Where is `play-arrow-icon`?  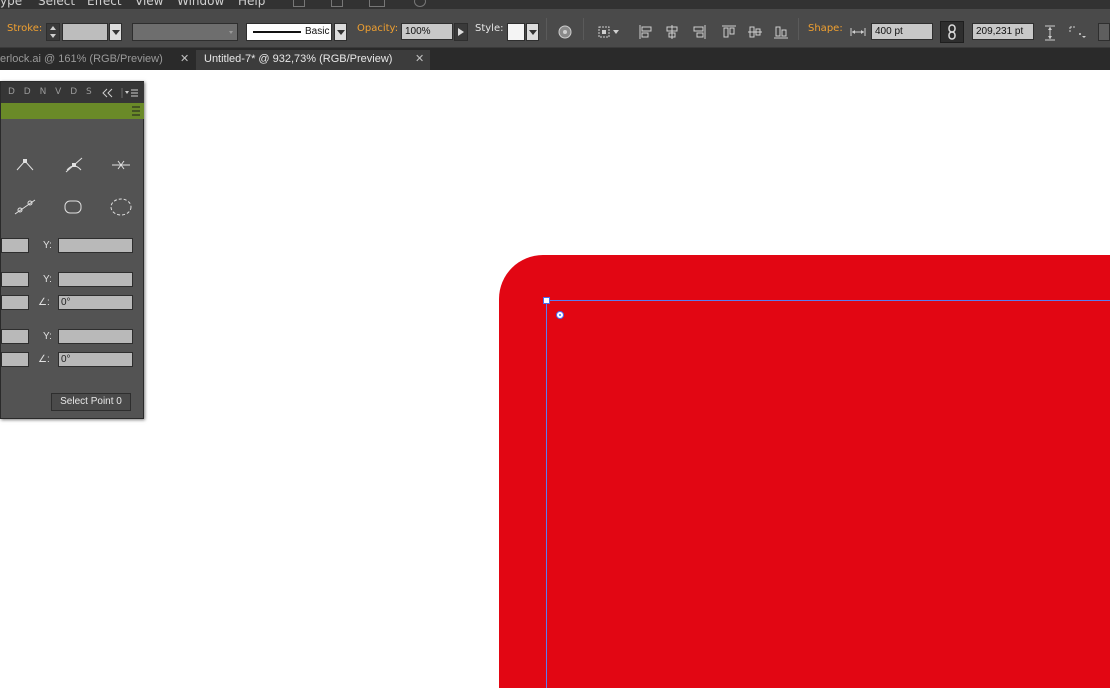
play-arrow-icon is located at coordinates (461, 32).